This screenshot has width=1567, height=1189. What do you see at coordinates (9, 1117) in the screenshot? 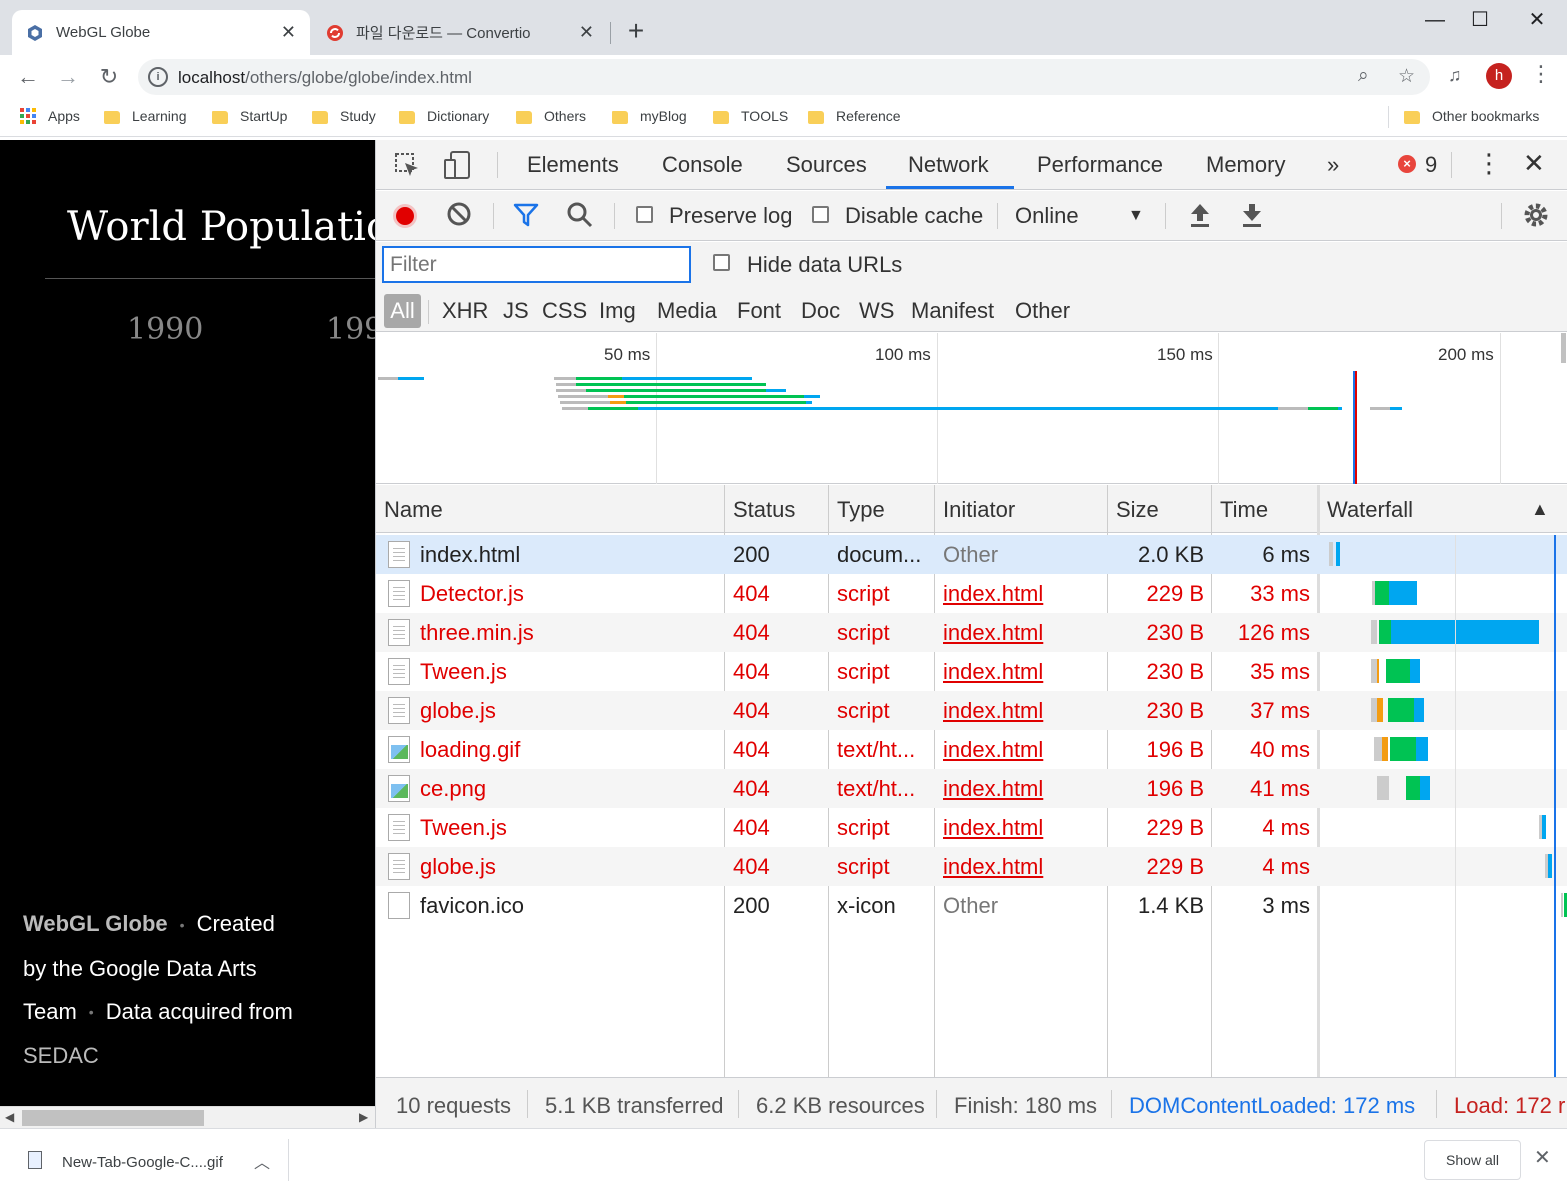
I see `scroll-left-icon: ◀` at bounding box center [9, 1117].